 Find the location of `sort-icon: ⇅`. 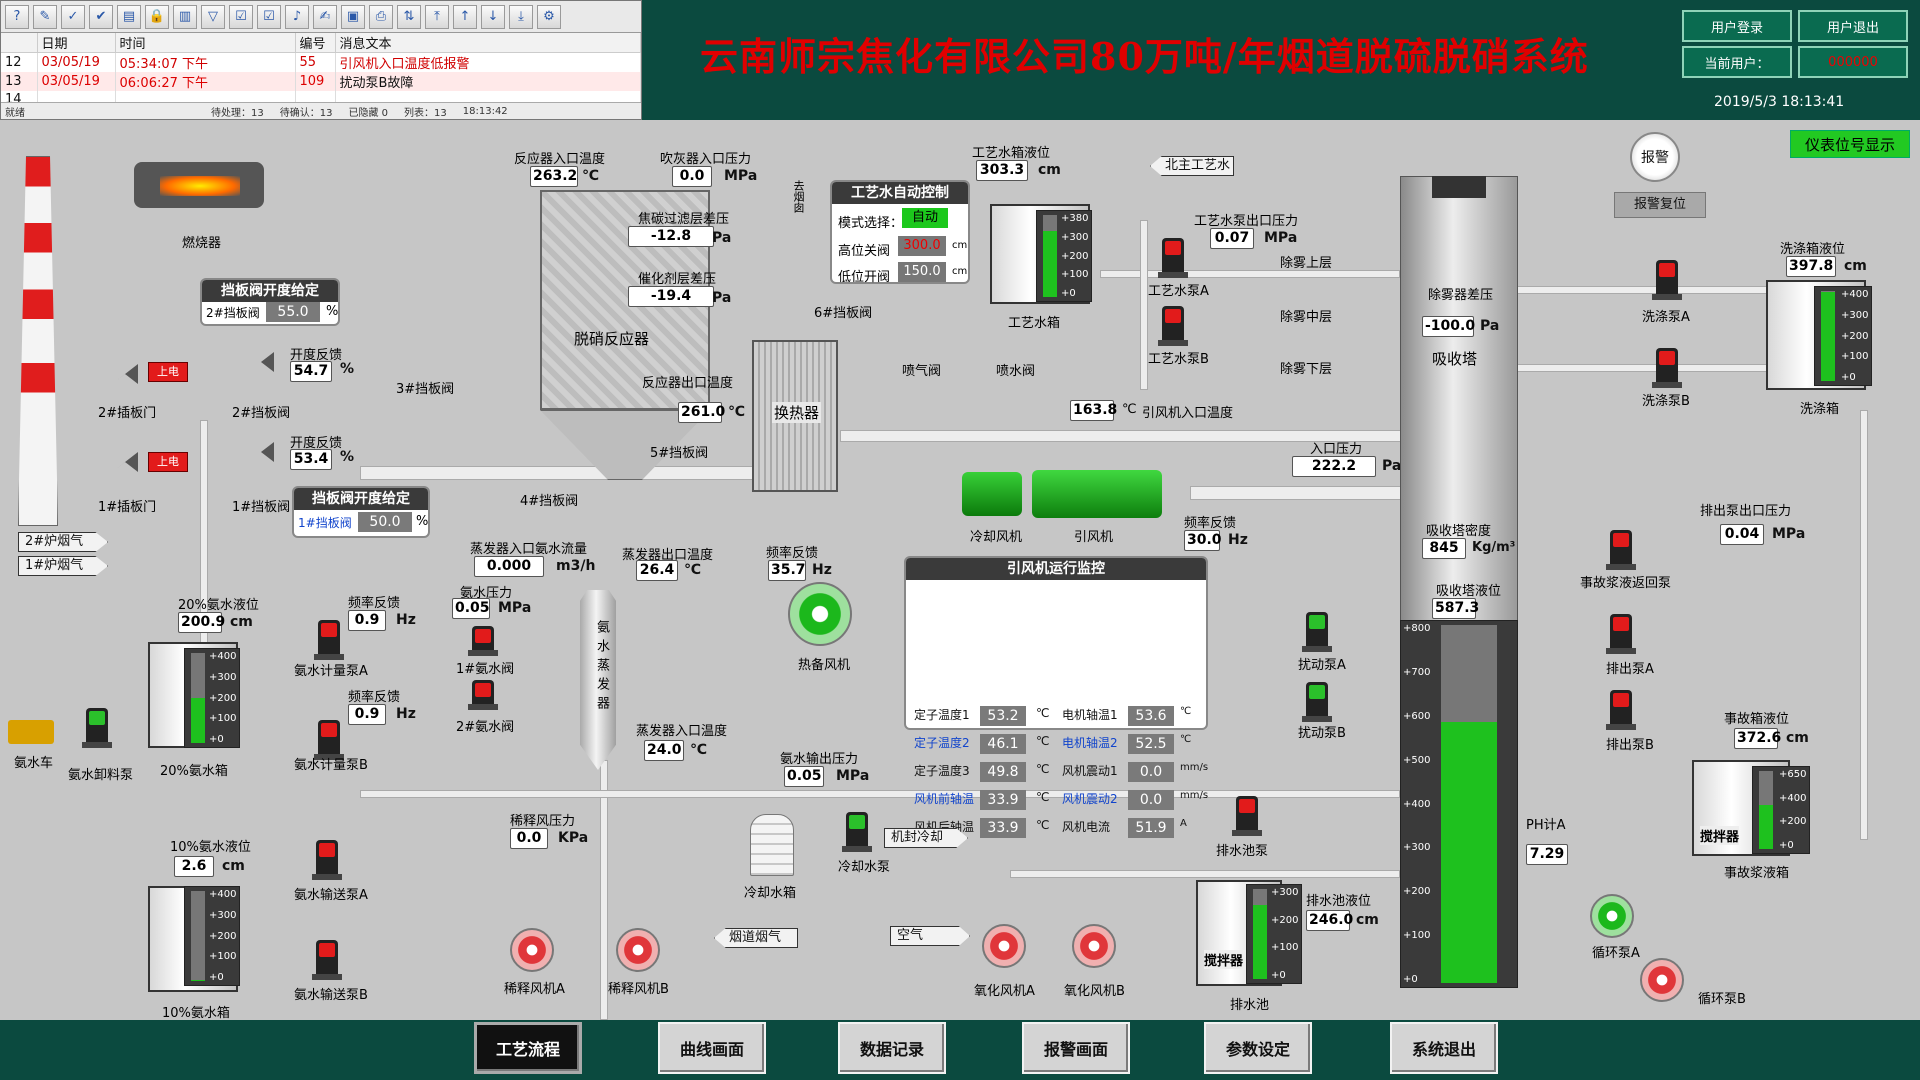

sort-icon: ⇅ is located at coordinates (409, 16).